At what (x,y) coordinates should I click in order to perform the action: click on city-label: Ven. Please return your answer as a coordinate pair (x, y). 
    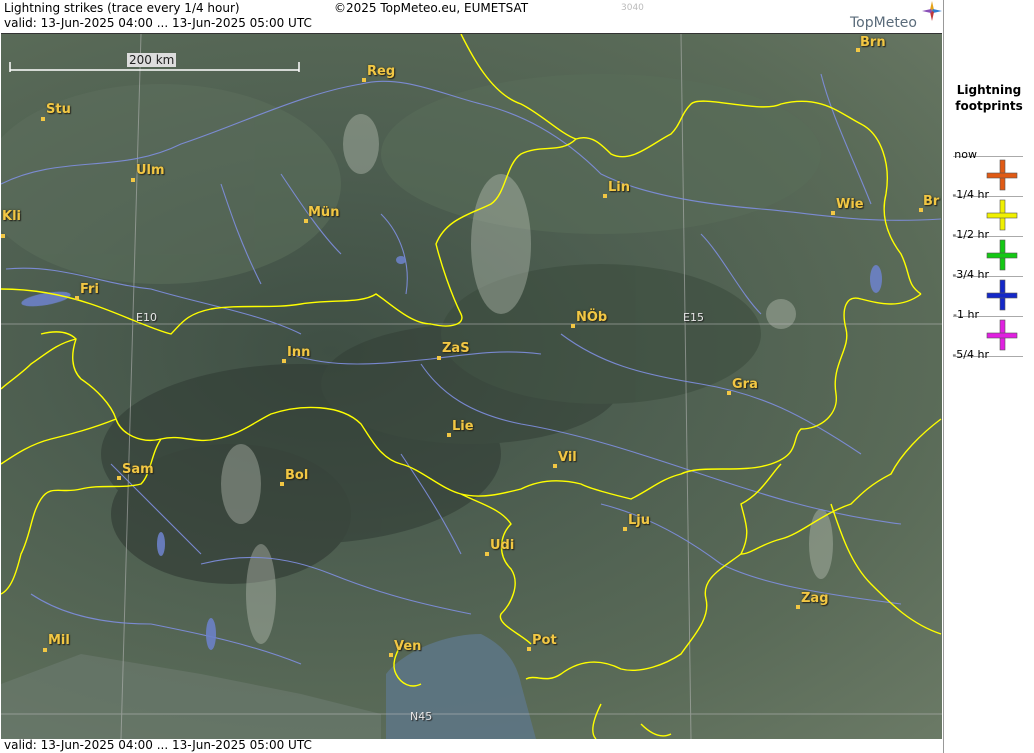
    Looking at the image, I should click on (407, 646).